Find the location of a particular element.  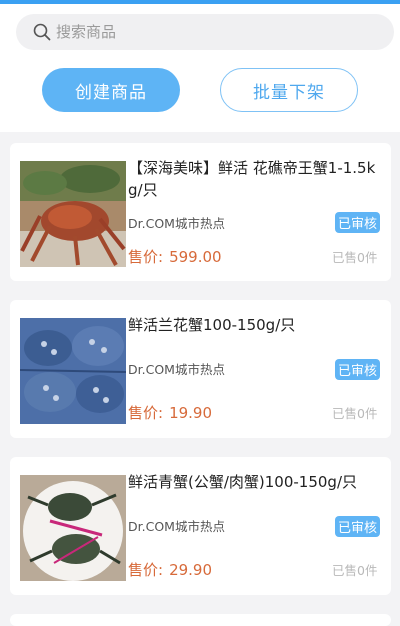

price-value: 19.90 is located at coordinates (191, 413).